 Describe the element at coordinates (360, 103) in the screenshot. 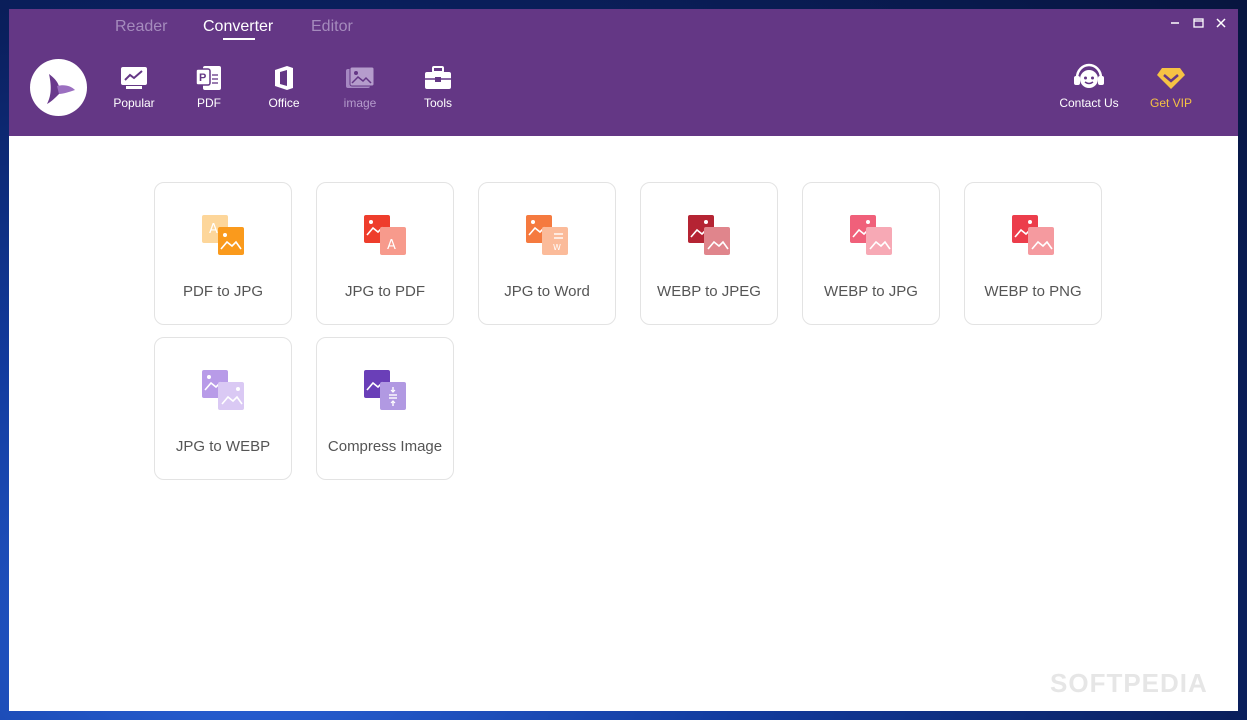

I see `category-label: image` at that location.